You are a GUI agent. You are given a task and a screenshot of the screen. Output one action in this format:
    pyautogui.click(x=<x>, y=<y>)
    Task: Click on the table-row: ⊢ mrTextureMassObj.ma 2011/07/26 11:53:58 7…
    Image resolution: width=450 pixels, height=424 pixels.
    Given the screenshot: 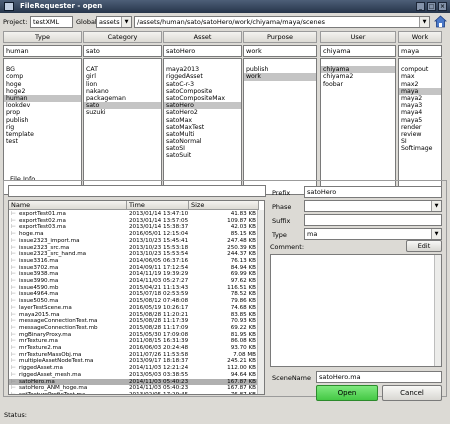 What is the action you would take?
    pyautogui.click(x=134, y=355)
    